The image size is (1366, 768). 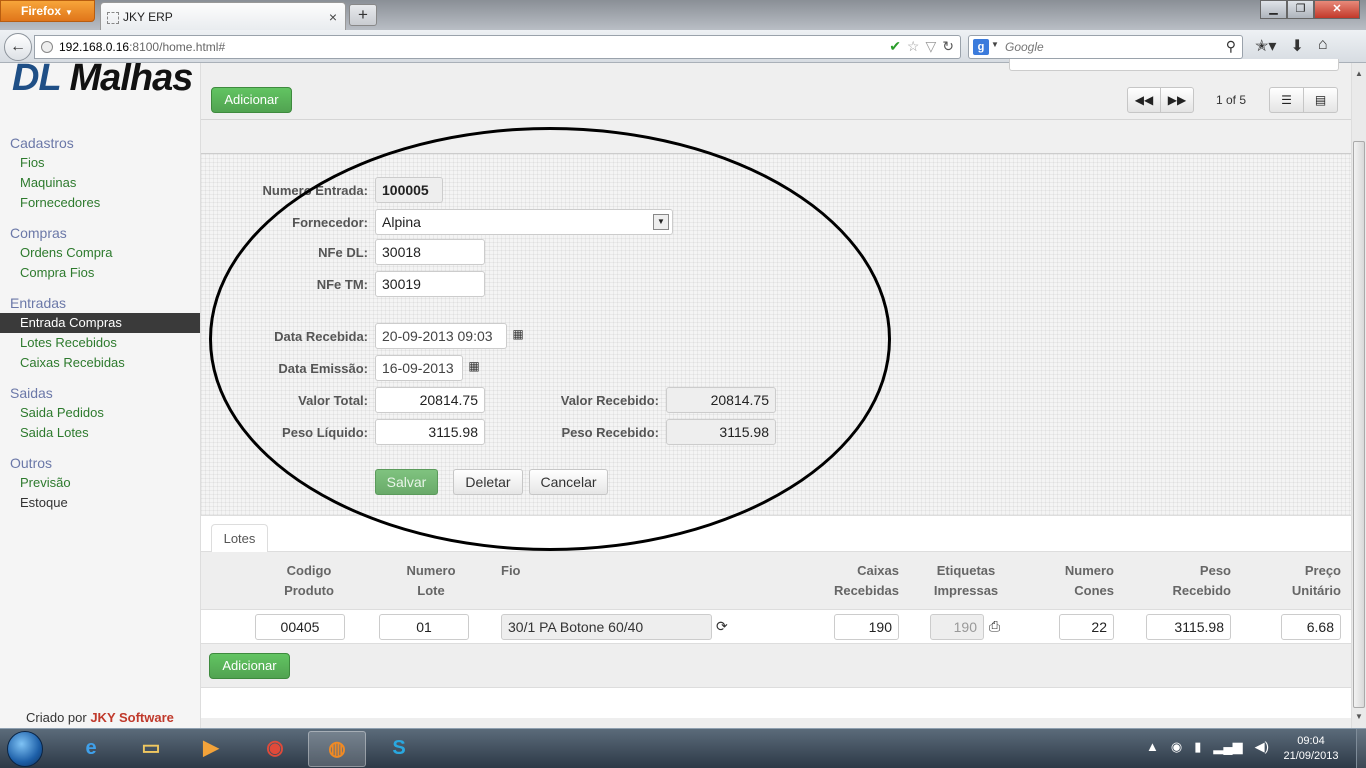 What do you see at coordinates (430, 432) in the screenshot?
I see `peso-liquido-input: 3115.98` at bounding box center [430, 432].